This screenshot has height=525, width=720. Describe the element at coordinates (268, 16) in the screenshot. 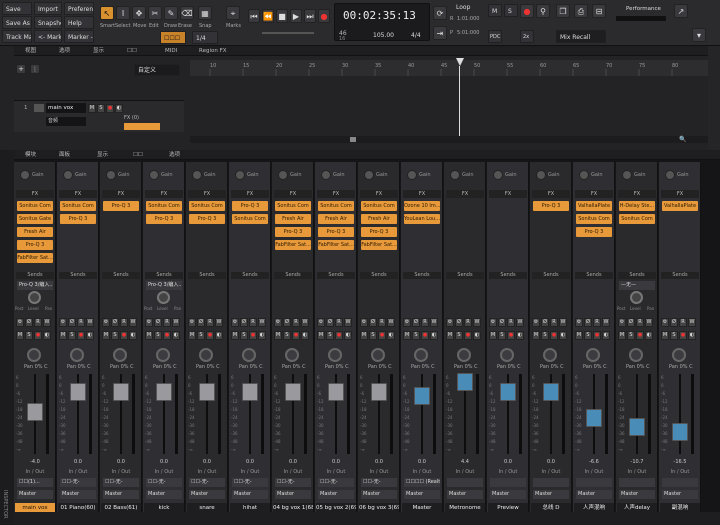

I see `rewind-icon: ⏪` at that location.